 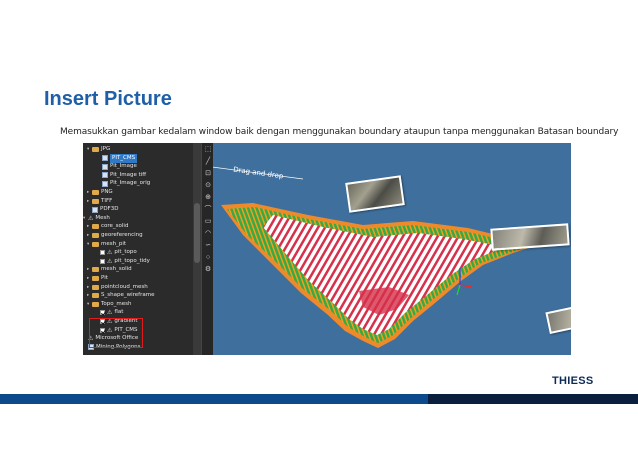 What do you see at coordinates (208, 234) in the screenshot?
I see `arc-tool-icon: ◠` at bounding box center [208, 234].